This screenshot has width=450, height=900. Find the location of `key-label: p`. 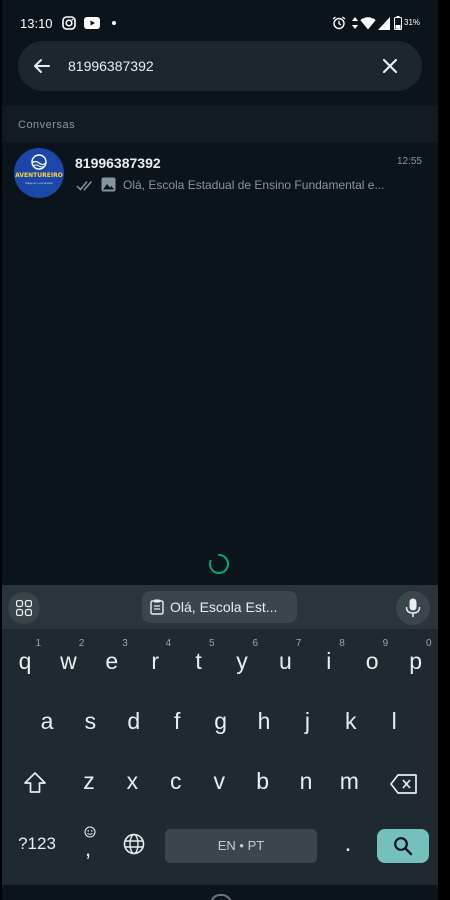

key-label: p is located at coordinates (415, 661).